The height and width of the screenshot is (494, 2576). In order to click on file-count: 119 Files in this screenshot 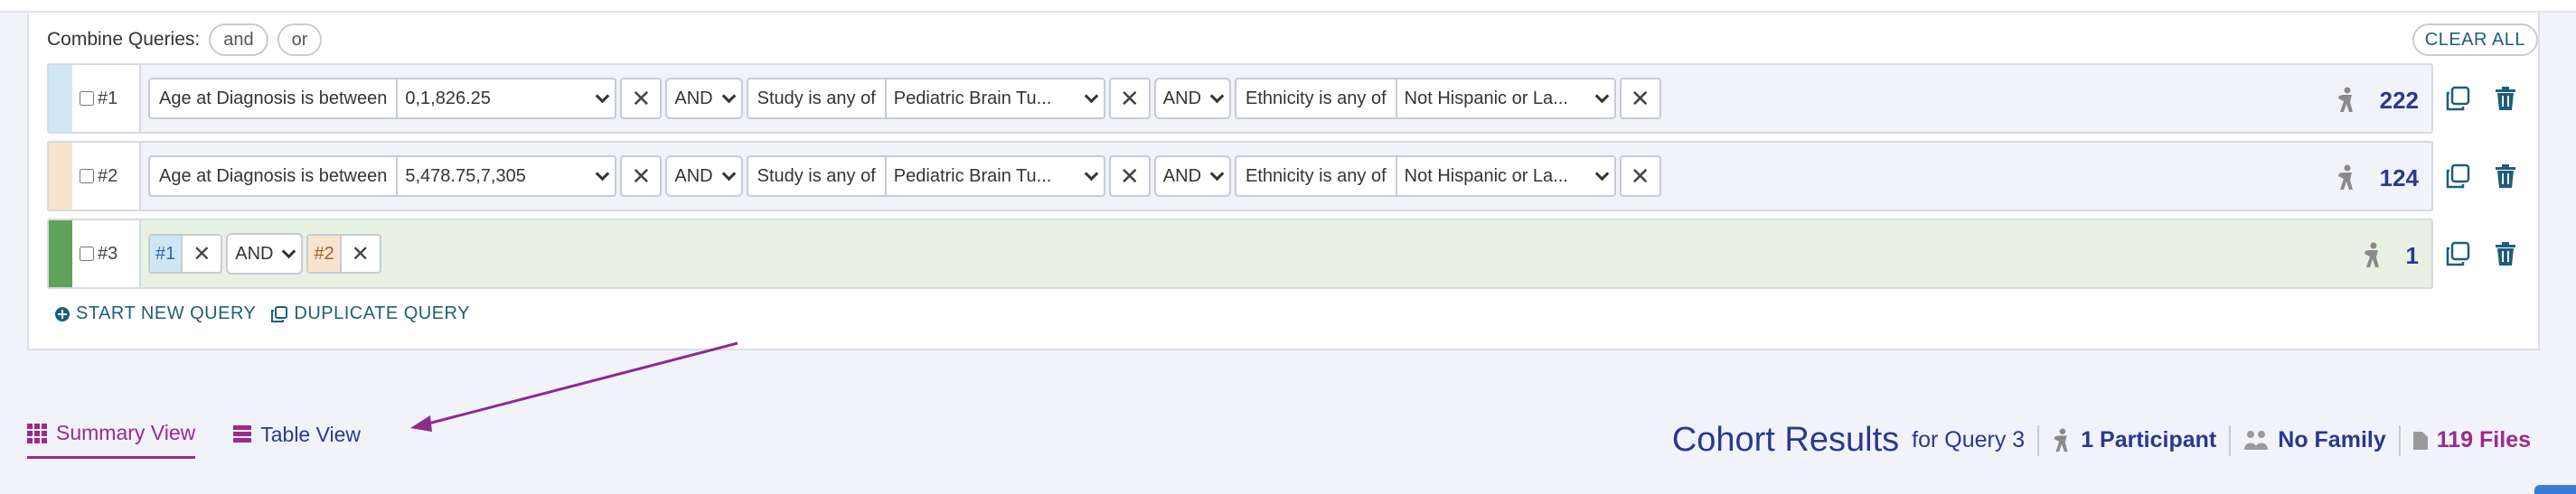, I will do `click(2472, 440)`.